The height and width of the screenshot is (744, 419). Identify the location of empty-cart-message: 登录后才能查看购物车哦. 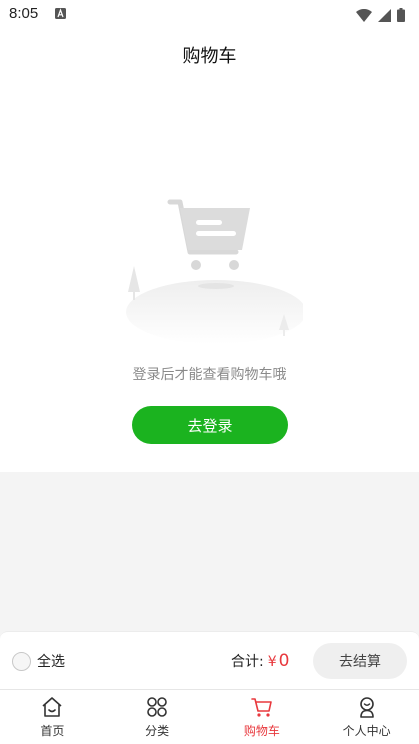
(209, 375).